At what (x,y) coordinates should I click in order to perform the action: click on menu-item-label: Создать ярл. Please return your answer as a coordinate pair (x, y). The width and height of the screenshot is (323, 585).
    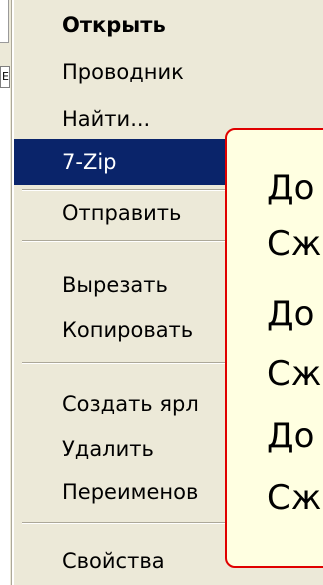
    Looking at the image, I should click on (130, 404).